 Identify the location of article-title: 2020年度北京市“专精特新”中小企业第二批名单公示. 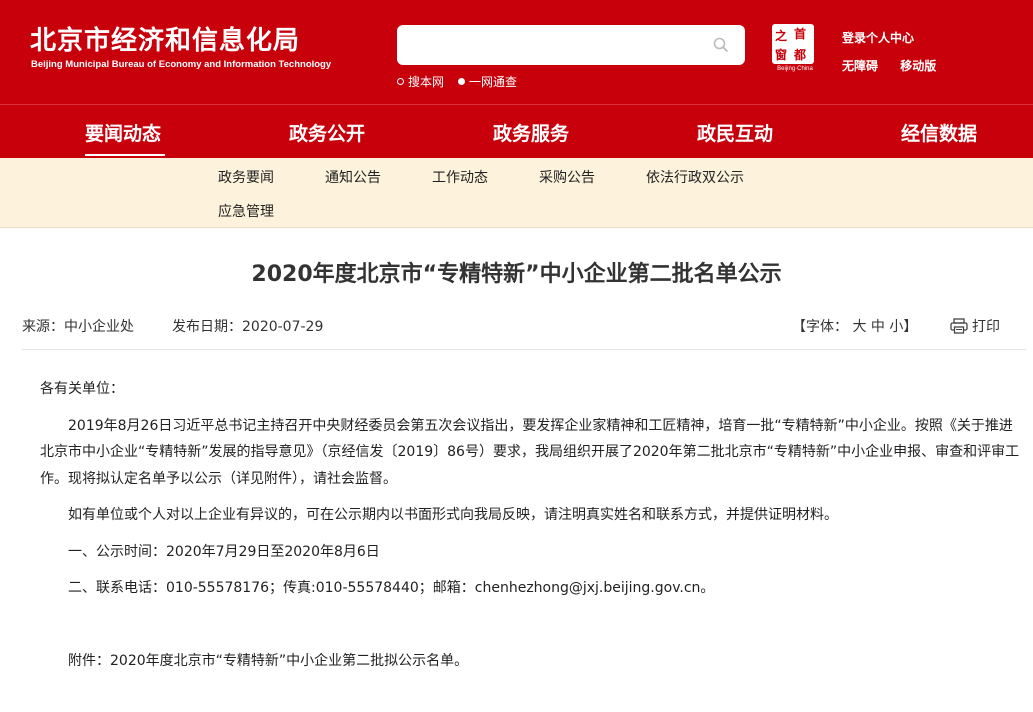
(516, 274).